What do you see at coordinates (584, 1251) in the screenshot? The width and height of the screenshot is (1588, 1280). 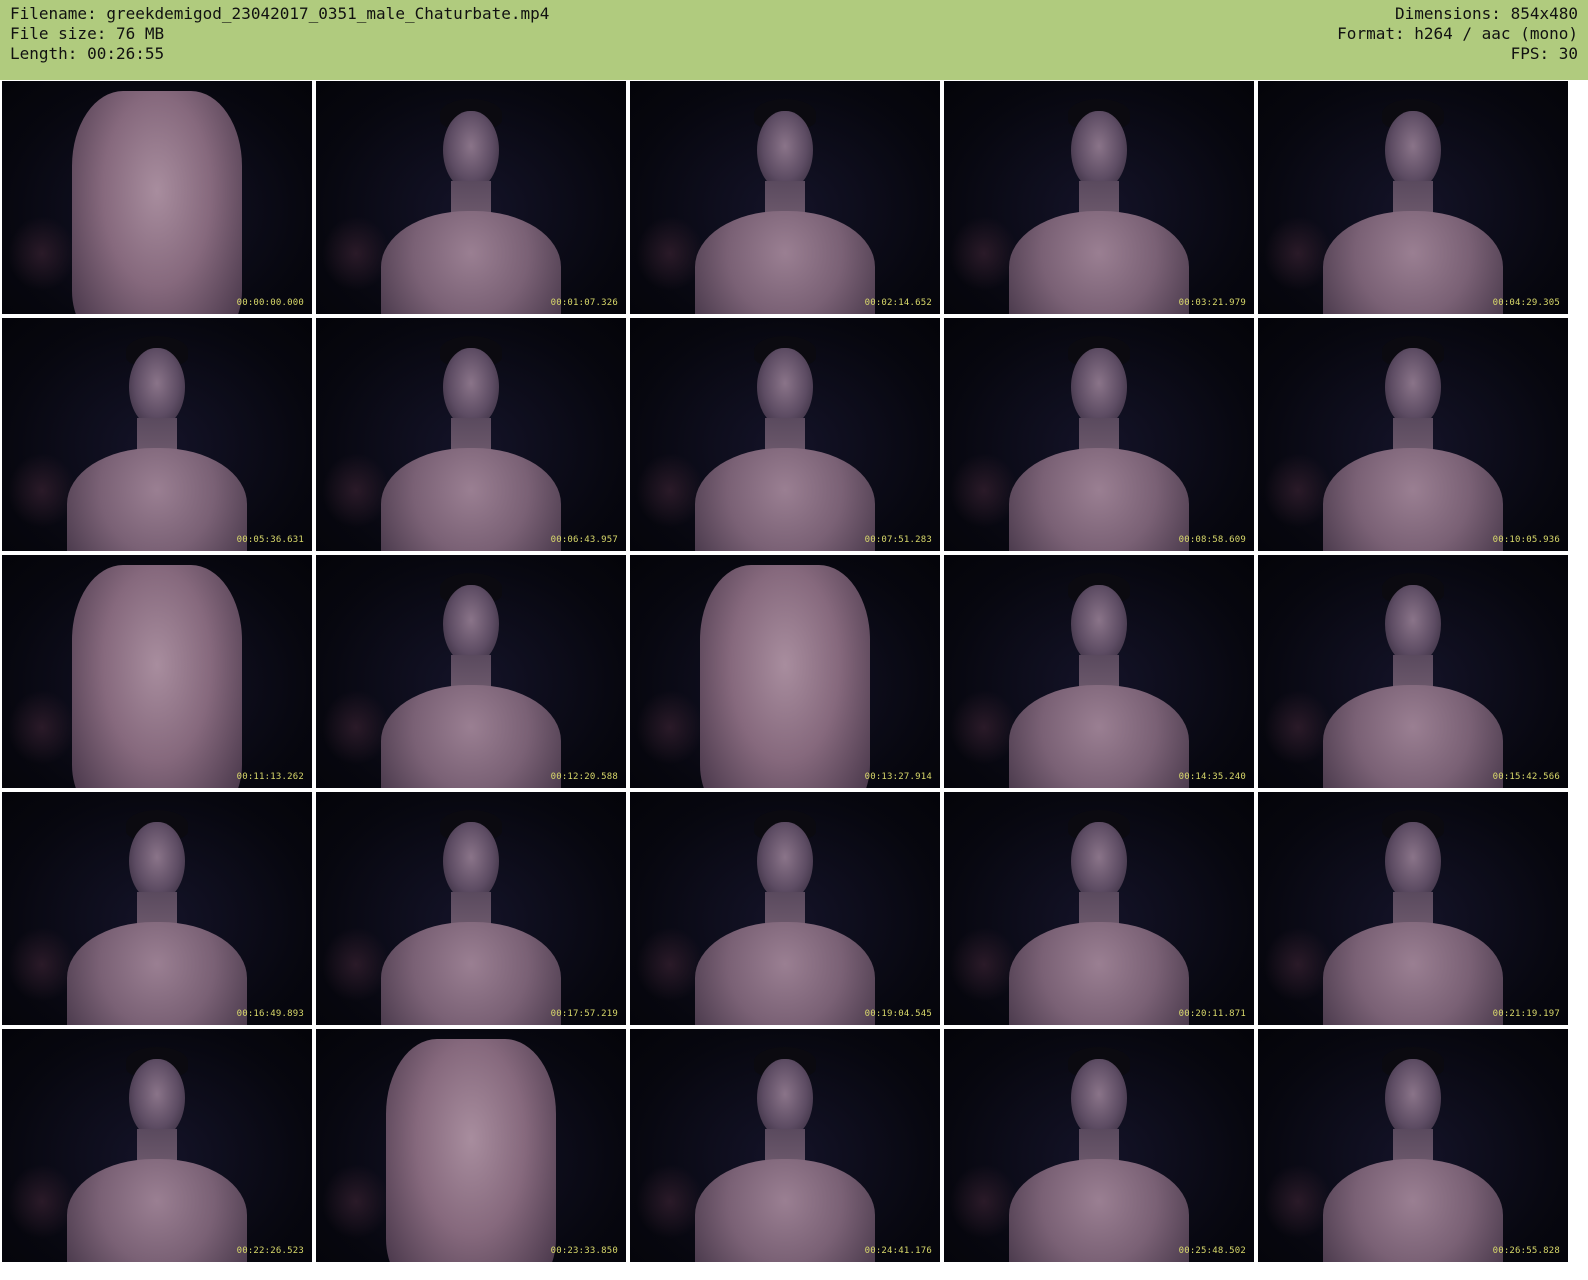 I see `thumbnail-timestamp: 00:23:33.850` at bounding box center [584, 1251].